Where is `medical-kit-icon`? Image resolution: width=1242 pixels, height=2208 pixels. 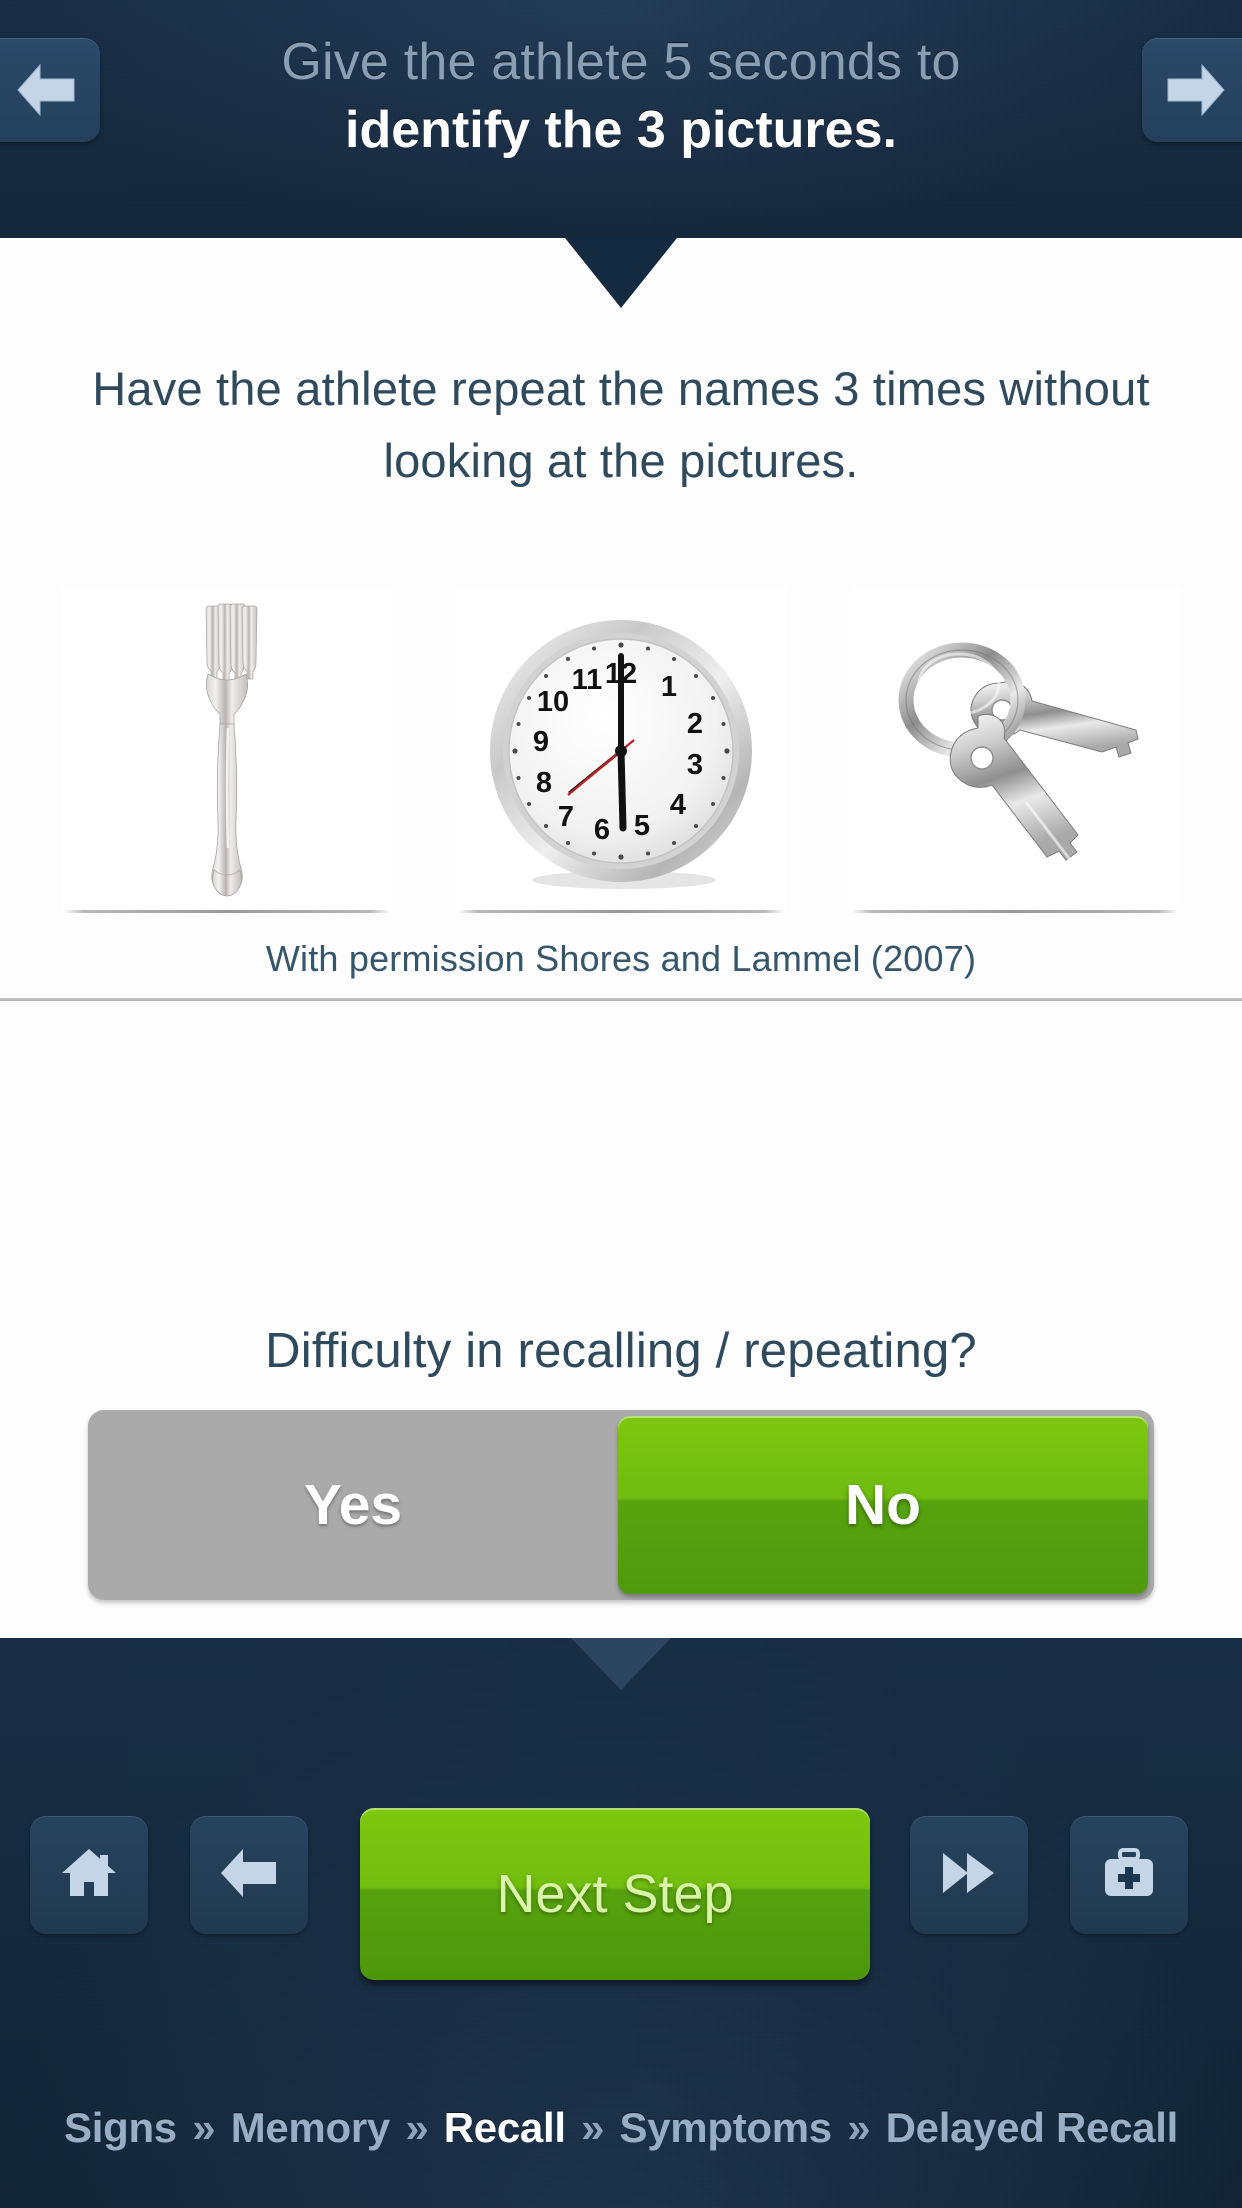
medical-kit-icon is located at coordinates (1129, 1875).